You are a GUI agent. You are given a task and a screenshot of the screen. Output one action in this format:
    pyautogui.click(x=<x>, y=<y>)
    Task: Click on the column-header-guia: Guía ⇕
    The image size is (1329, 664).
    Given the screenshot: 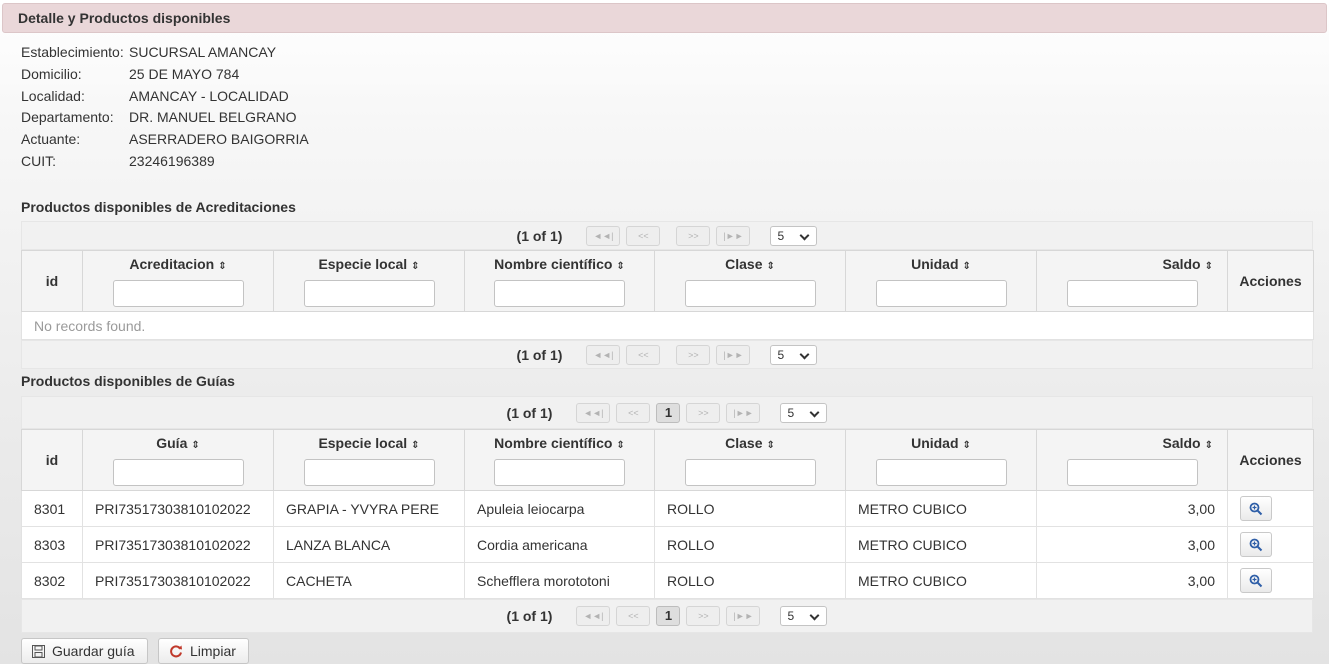 What is the action you would take?
    pyautogui.click(x=178, y=460)
    